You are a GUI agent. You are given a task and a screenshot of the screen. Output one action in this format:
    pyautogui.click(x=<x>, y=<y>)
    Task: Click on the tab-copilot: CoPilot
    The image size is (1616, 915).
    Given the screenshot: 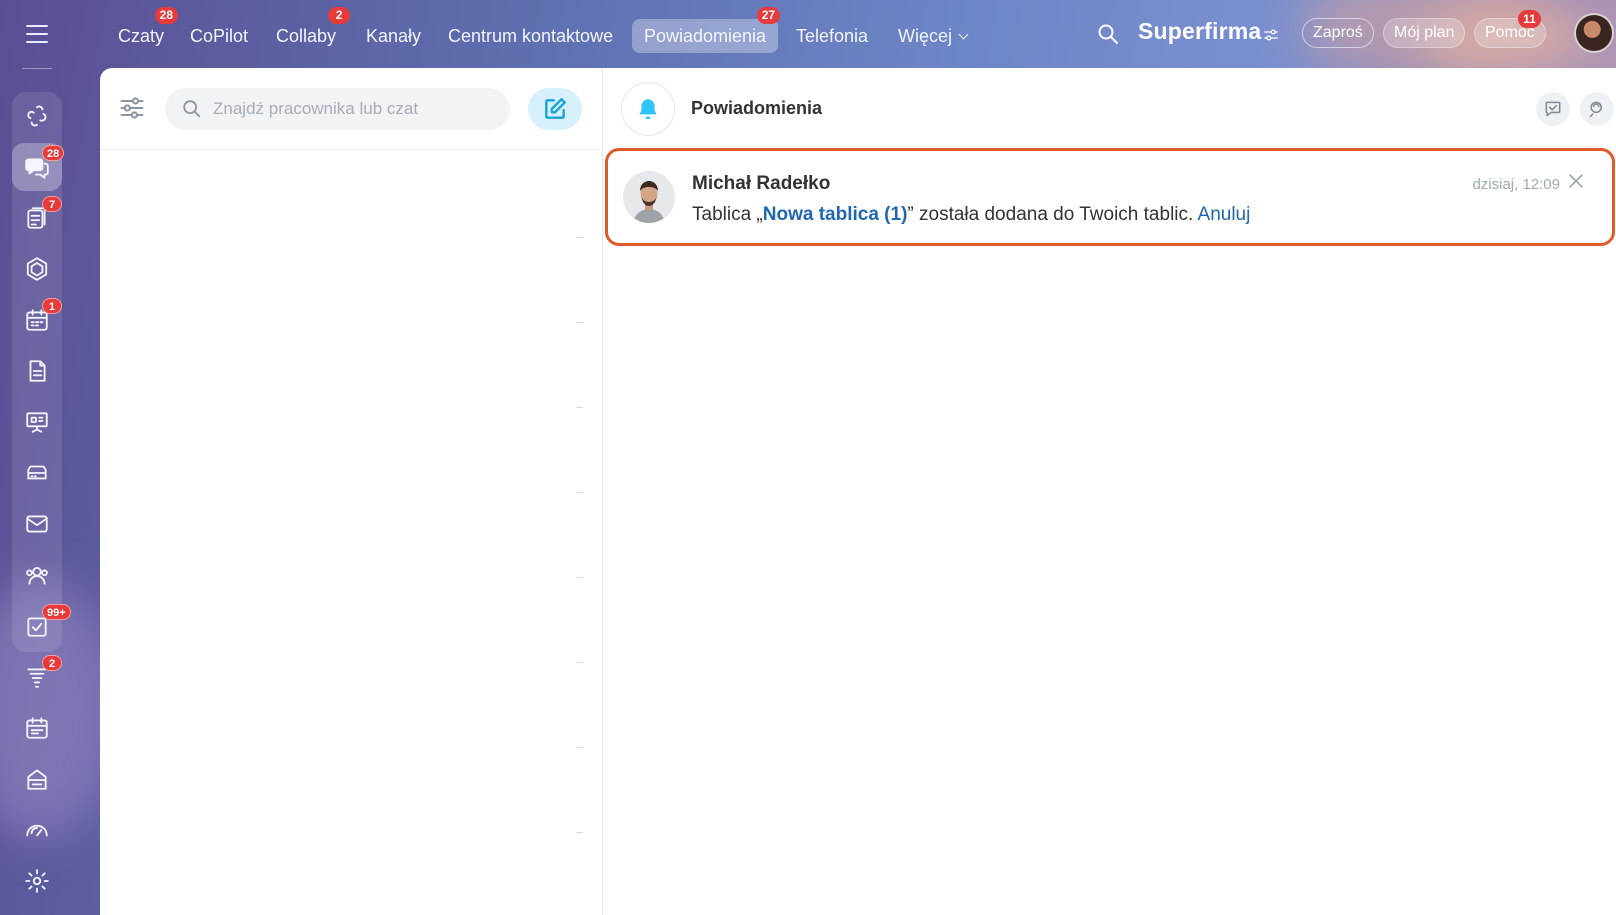 What is the action you would take?
    pyautogui.click(x=219, y=36)
    